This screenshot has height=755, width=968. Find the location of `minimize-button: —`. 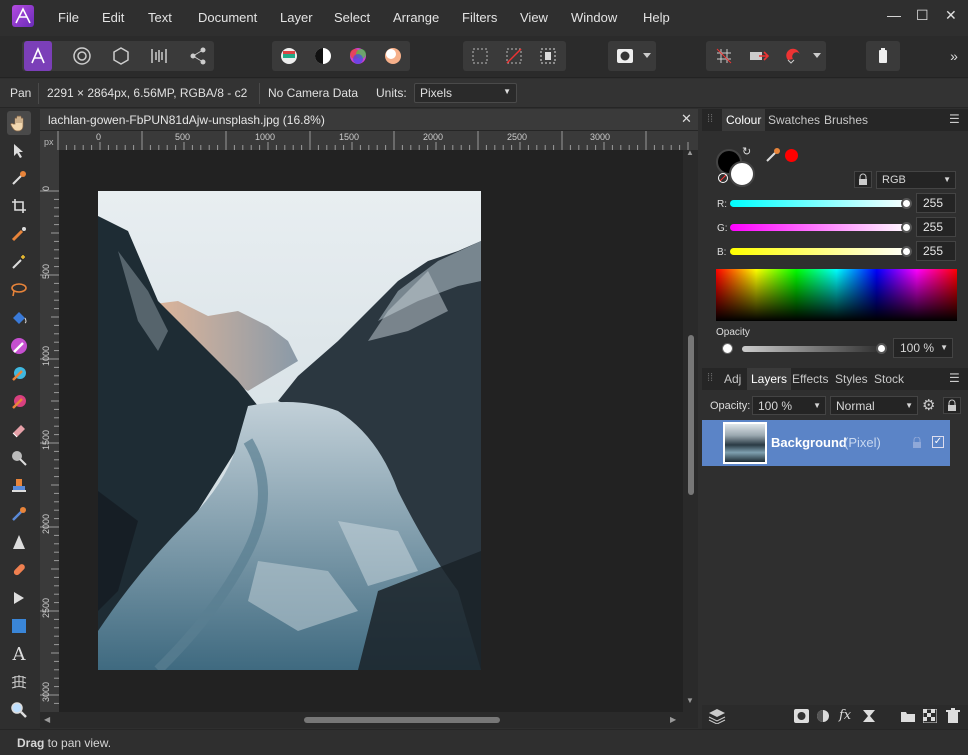

minimize-button: — is located at coordinates (894, 15).